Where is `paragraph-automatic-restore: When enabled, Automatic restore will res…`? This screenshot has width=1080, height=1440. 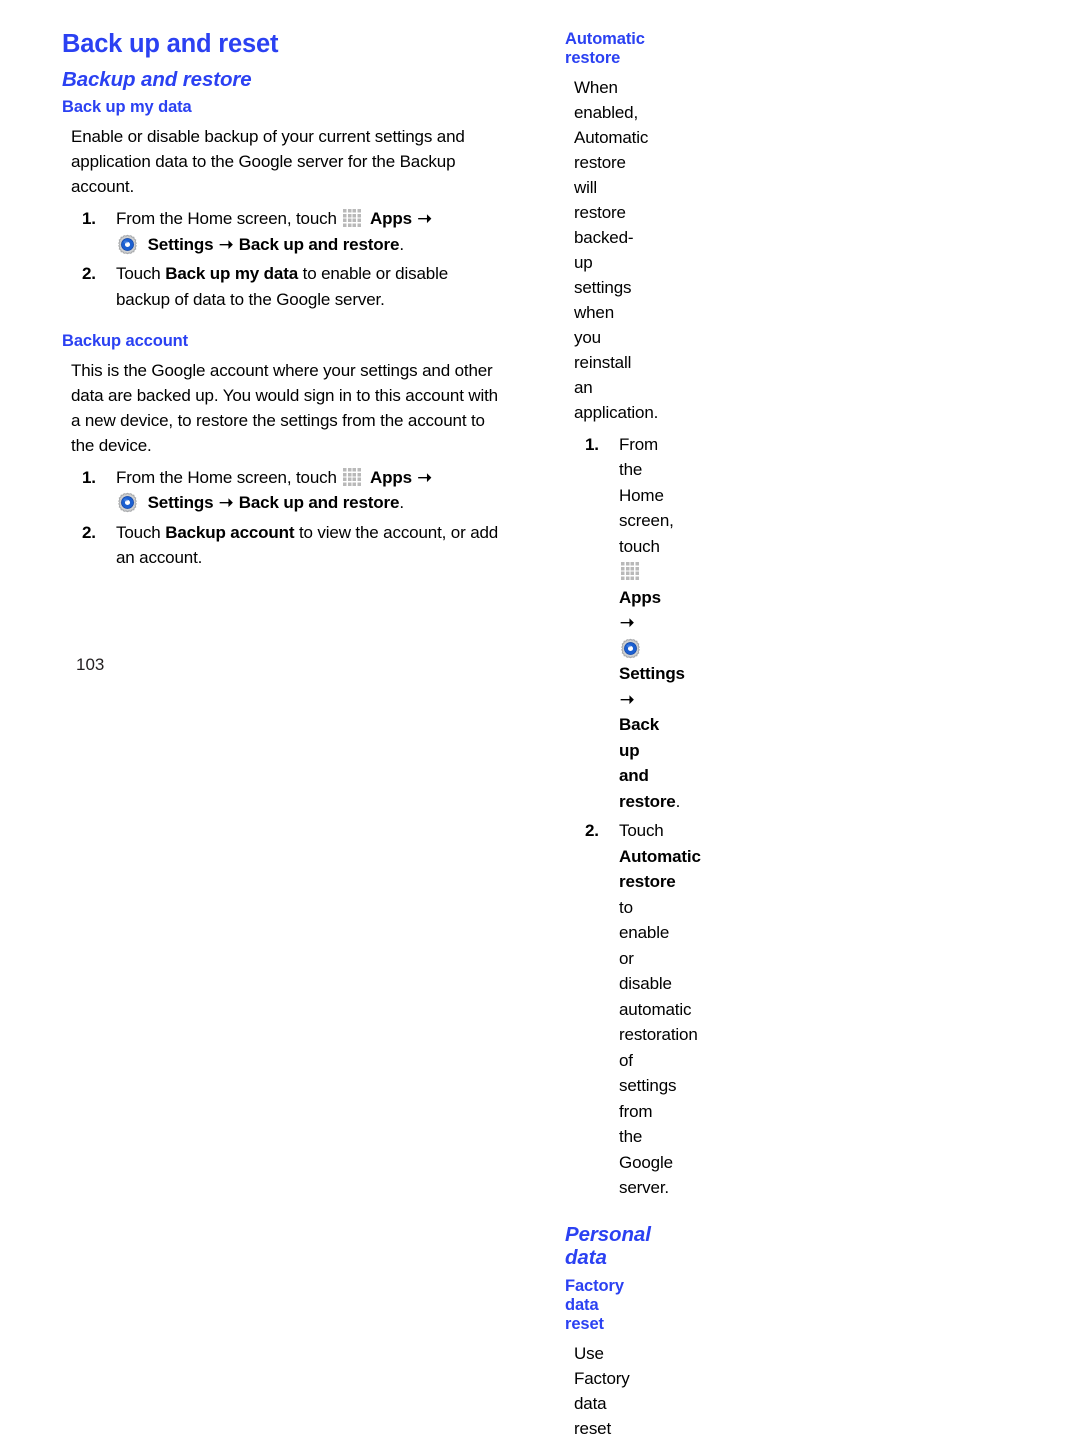 paragraph-automatic-restore: When enabled, Automatic restore will res… is located at coordinates (616, 249).